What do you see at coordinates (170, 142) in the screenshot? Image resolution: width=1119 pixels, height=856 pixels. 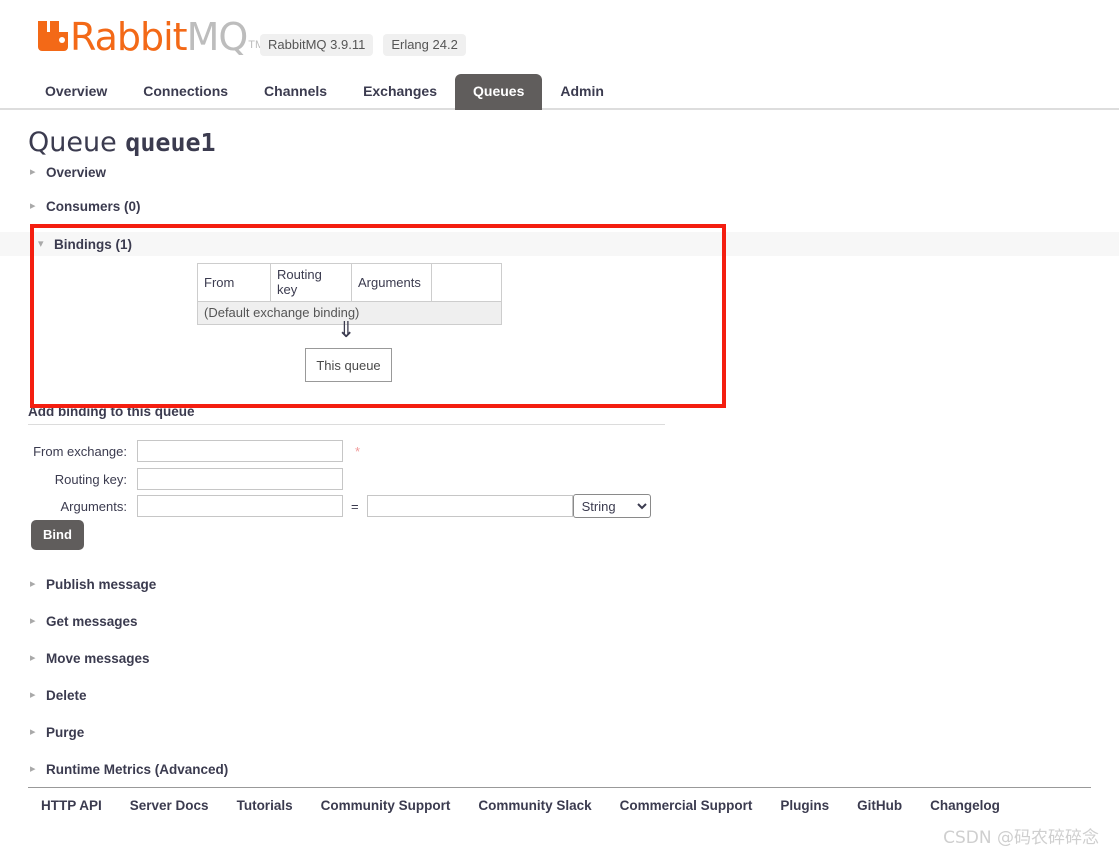 I see `page-title-queue-name: queue1` at bounding box center [170, 142].